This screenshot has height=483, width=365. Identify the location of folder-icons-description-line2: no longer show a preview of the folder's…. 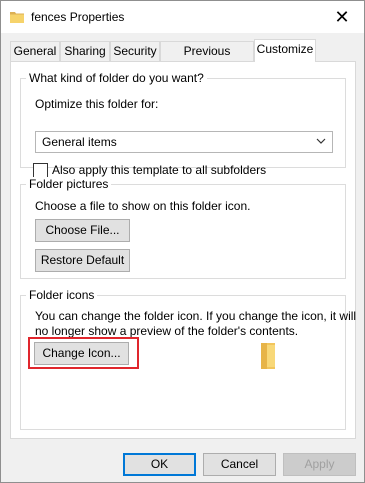
(167, 331).